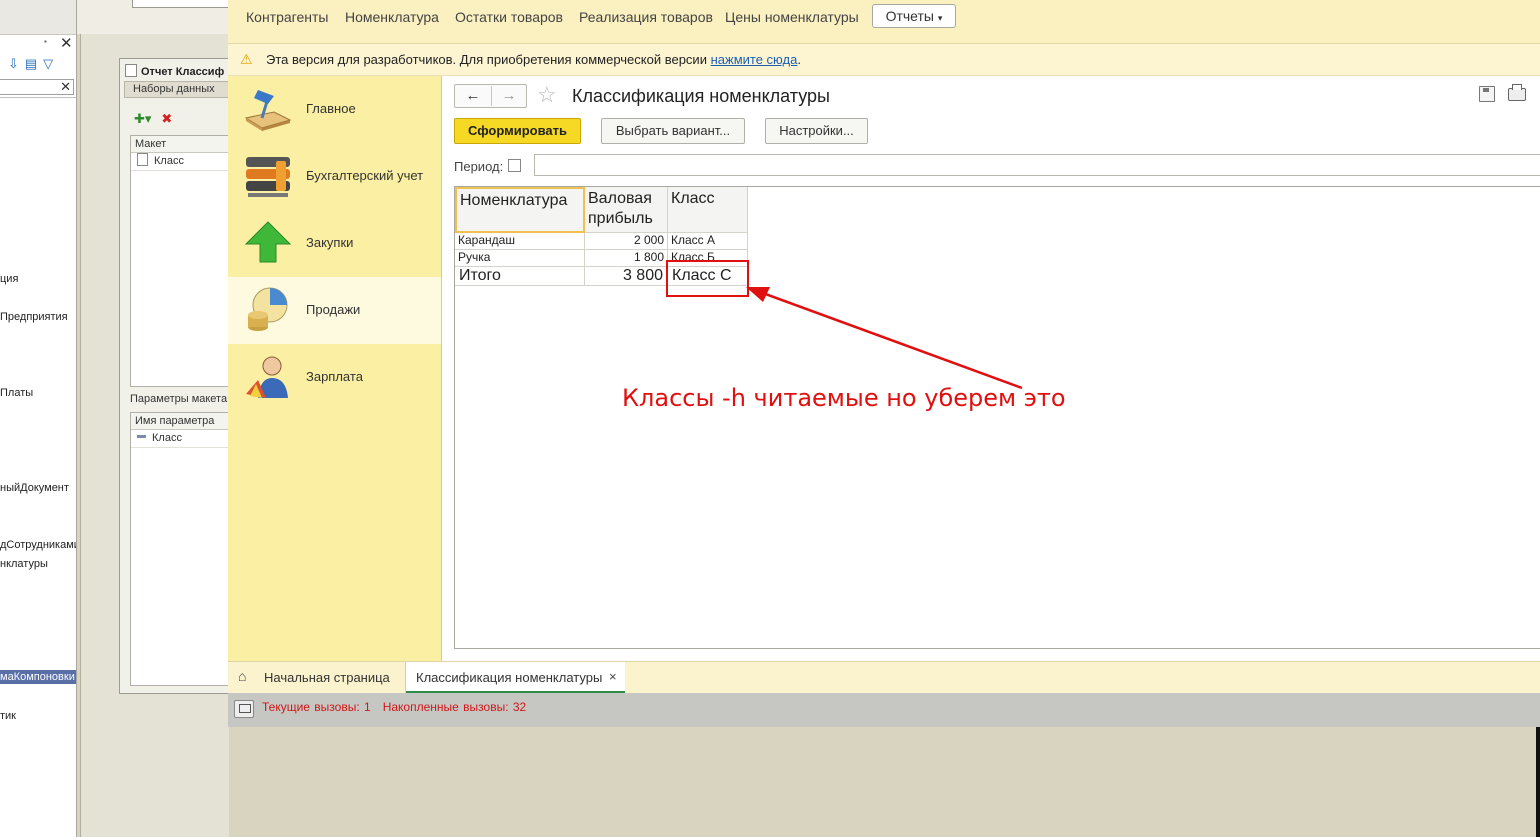  Describe the element at coordinates (166, 118) in the screenshot. I see `delete-icon: ✖` at that location.